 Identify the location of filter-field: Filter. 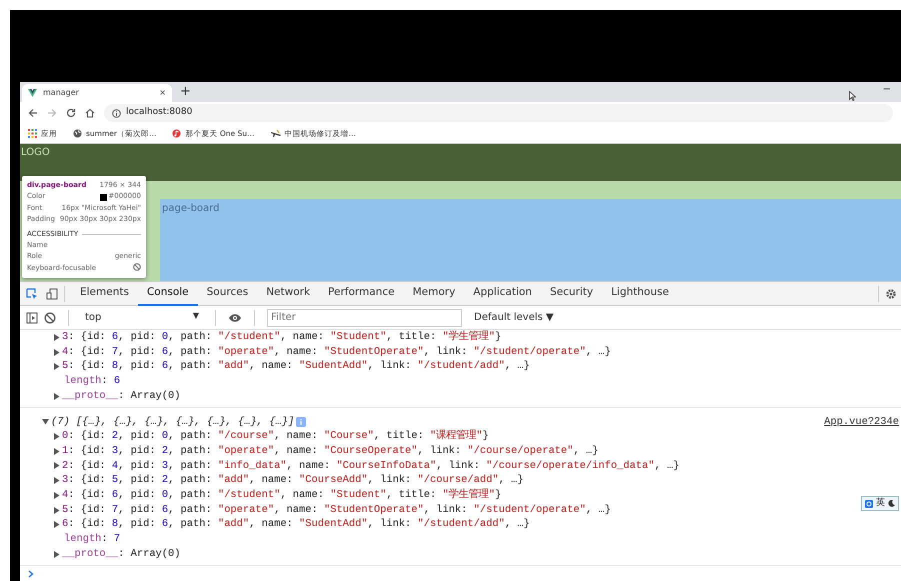
(364, 317).